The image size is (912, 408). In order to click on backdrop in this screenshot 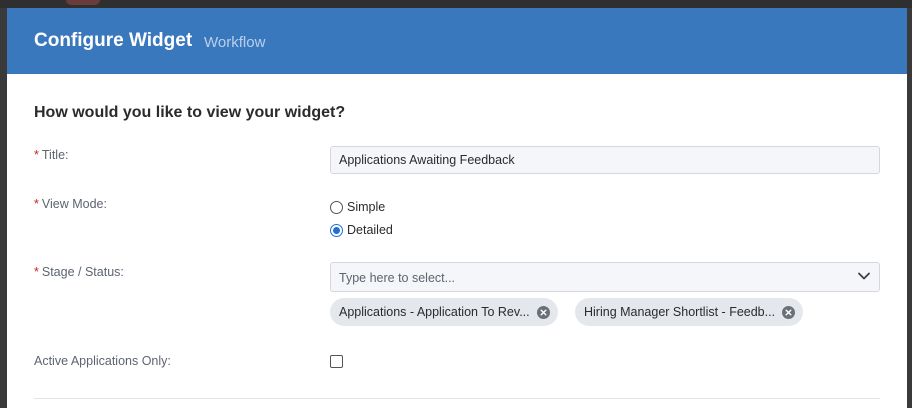, I will do `click(456, 4)`.